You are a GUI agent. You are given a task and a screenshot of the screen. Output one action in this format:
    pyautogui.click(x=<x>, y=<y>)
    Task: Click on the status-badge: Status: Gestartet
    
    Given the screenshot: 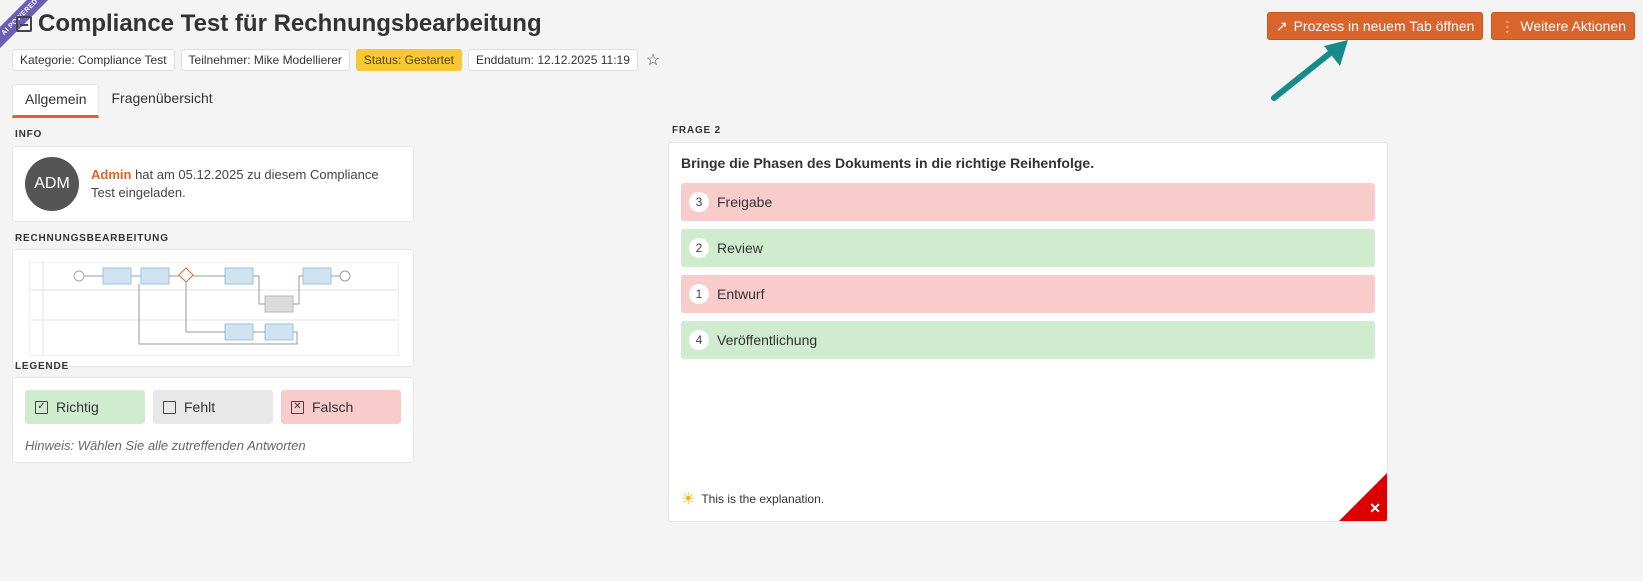 What is the action you would take?
    pyautogui.click(x=408, y=60)
    